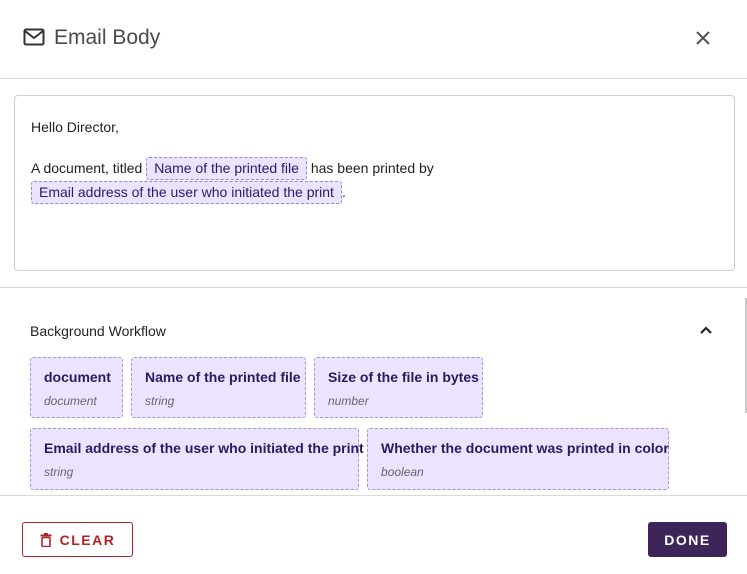  I want to click on done-button-label: DONE, so click(687, 539).